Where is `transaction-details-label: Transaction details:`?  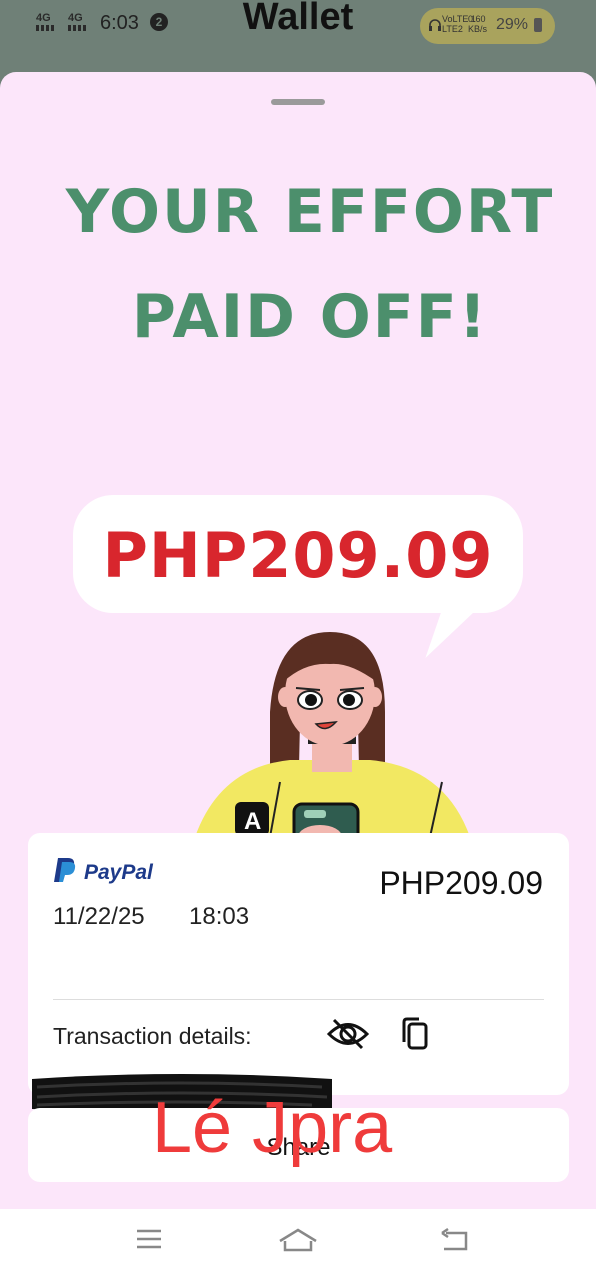
transaction-details-label: Transaction details: is located at coordinates (152, 1036).